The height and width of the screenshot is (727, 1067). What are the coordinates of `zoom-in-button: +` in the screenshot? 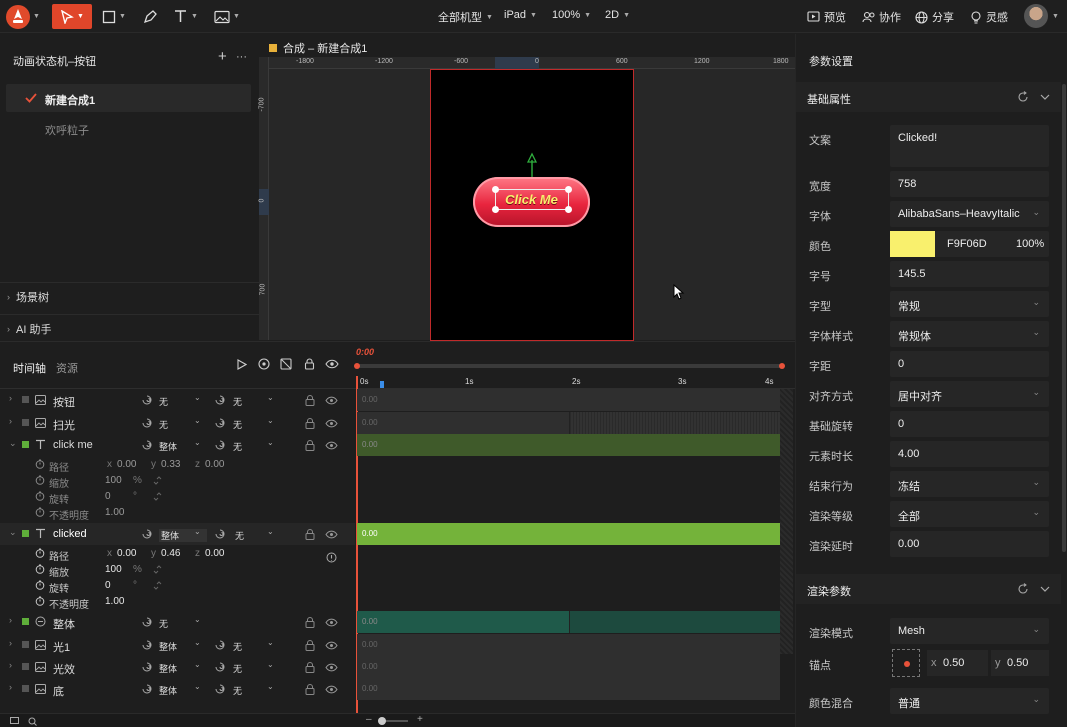 It's located at (420, 719).